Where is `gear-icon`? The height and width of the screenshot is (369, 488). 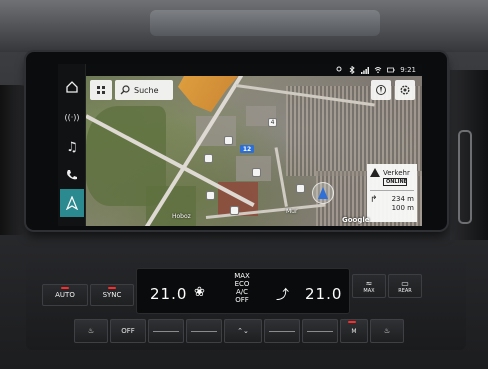 gear-icon is located at coordinates (405, 90).